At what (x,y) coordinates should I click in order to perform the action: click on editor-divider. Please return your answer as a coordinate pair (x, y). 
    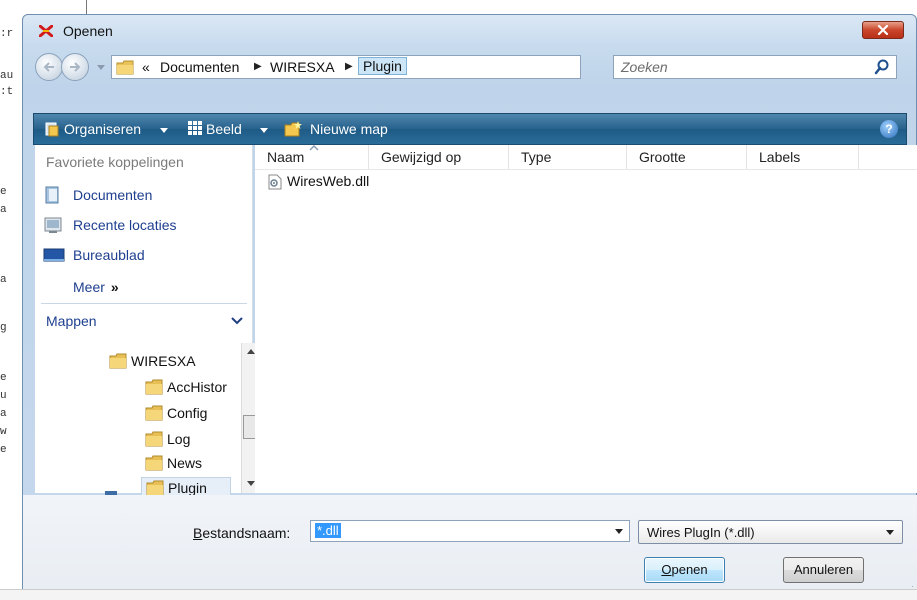
    Looking at the image, I should click on (86, 7).